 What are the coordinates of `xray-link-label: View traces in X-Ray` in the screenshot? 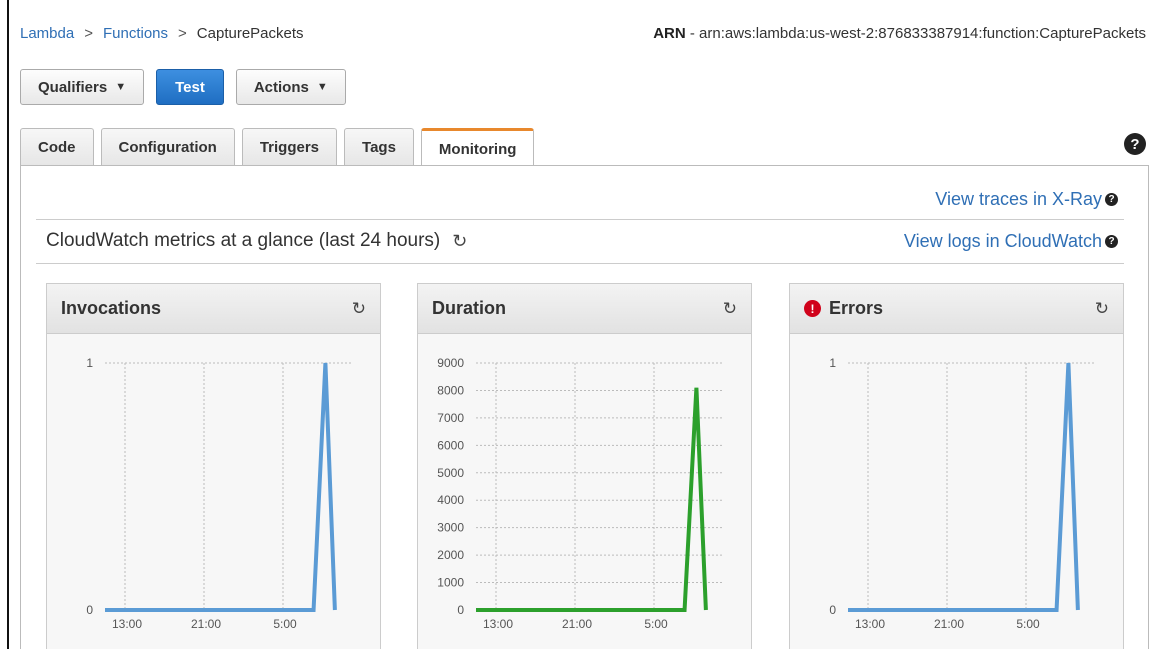 It's located at (1018, 199).